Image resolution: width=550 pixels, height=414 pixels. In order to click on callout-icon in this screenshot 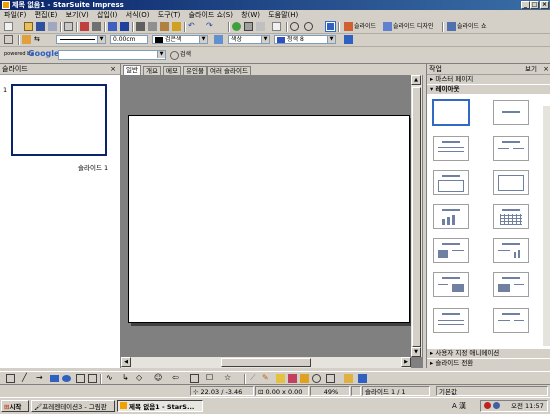, I will do `click(92, 378)`.